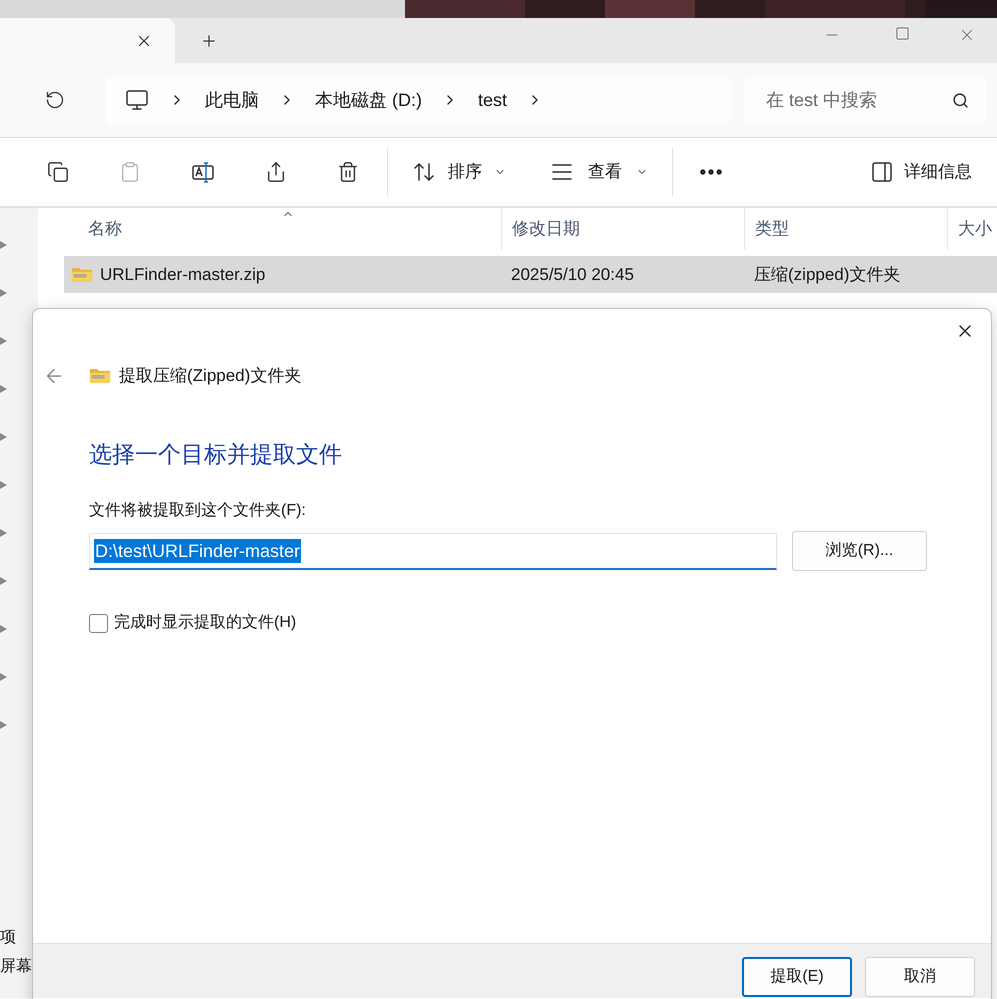 Image resolution: width=997 pixels, height=999 pixels. I want to click on share-icon, so click(276, 172).